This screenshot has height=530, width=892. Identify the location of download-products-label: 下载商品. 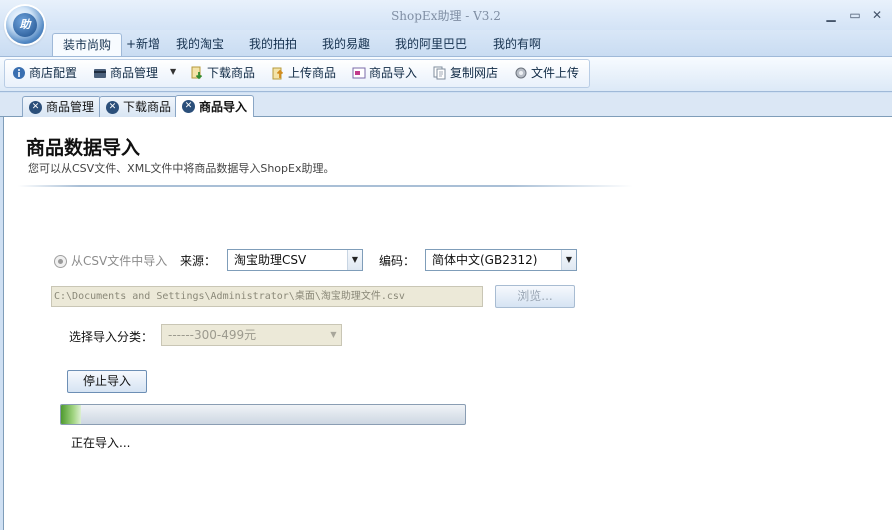
(231, 73).